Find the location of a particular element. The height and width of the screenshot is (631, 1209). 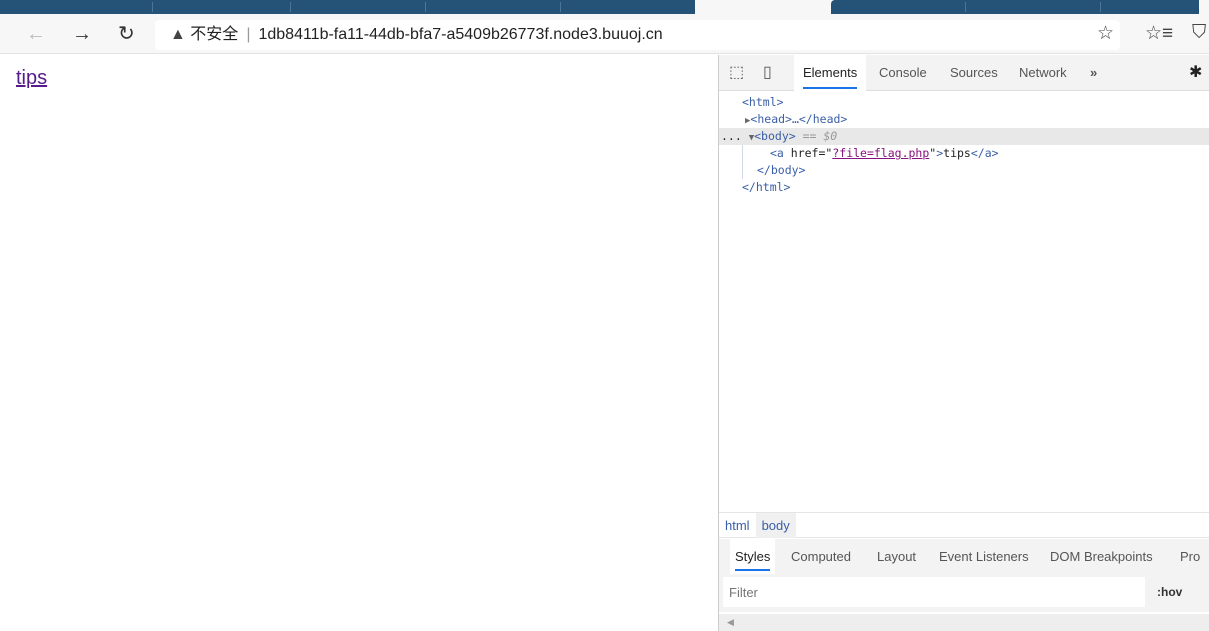

inspect-element-icon: ⬚ is located at coordinates (736, 73).